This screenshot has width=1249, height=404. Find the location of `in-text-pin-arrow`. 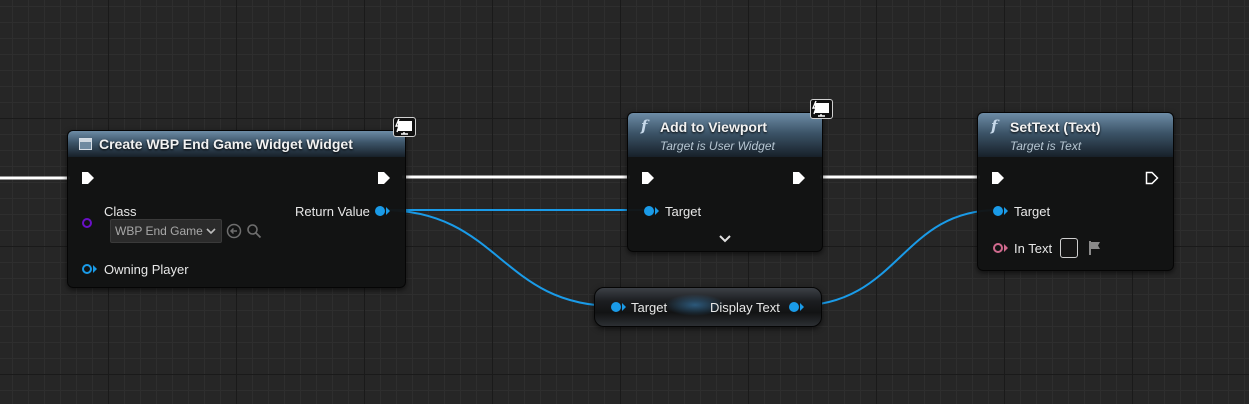

in-text-pin-arrow is located at coordinates (1006, 248).